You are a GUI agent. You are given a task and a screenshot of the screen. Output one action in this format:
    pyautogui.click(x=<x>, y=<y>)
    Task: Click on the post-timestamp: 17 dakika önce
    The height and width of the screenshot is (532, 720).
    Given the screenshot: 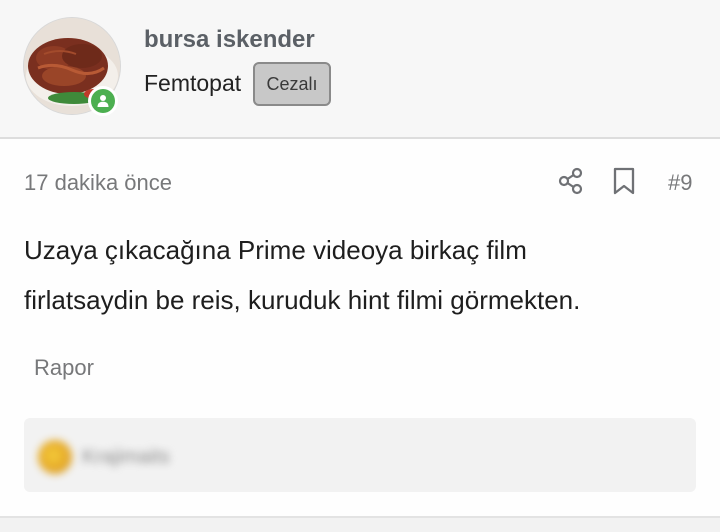 What is the action you would take?
    pyautogui.click(x=98, y=183)
    